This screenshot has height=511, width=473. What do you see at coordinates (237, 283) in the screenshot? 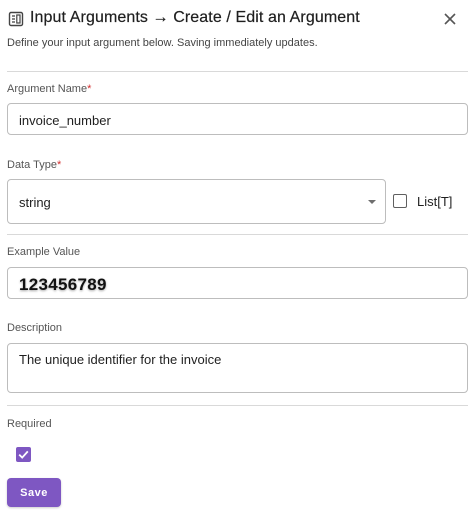
I see `example-value-field: 123456789` at bounding box center [237, 283].